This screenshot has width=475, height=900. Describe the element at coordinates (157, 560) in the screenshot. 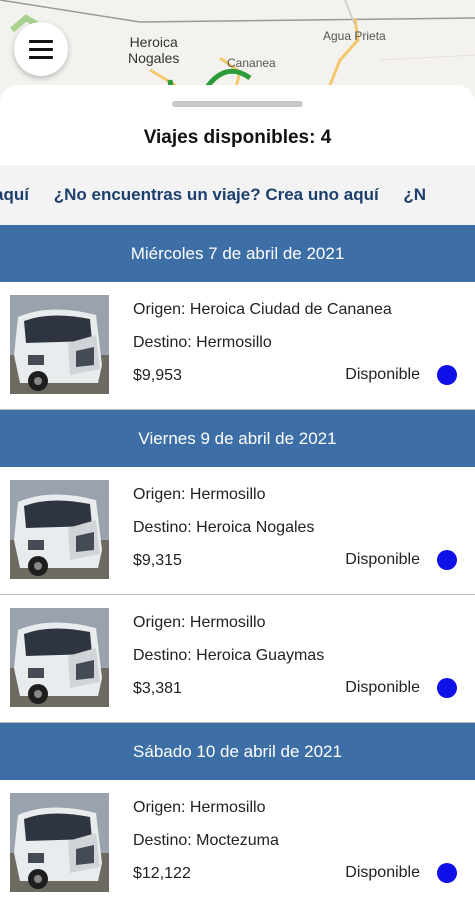

I see `trip-price: $9,315` at that location.